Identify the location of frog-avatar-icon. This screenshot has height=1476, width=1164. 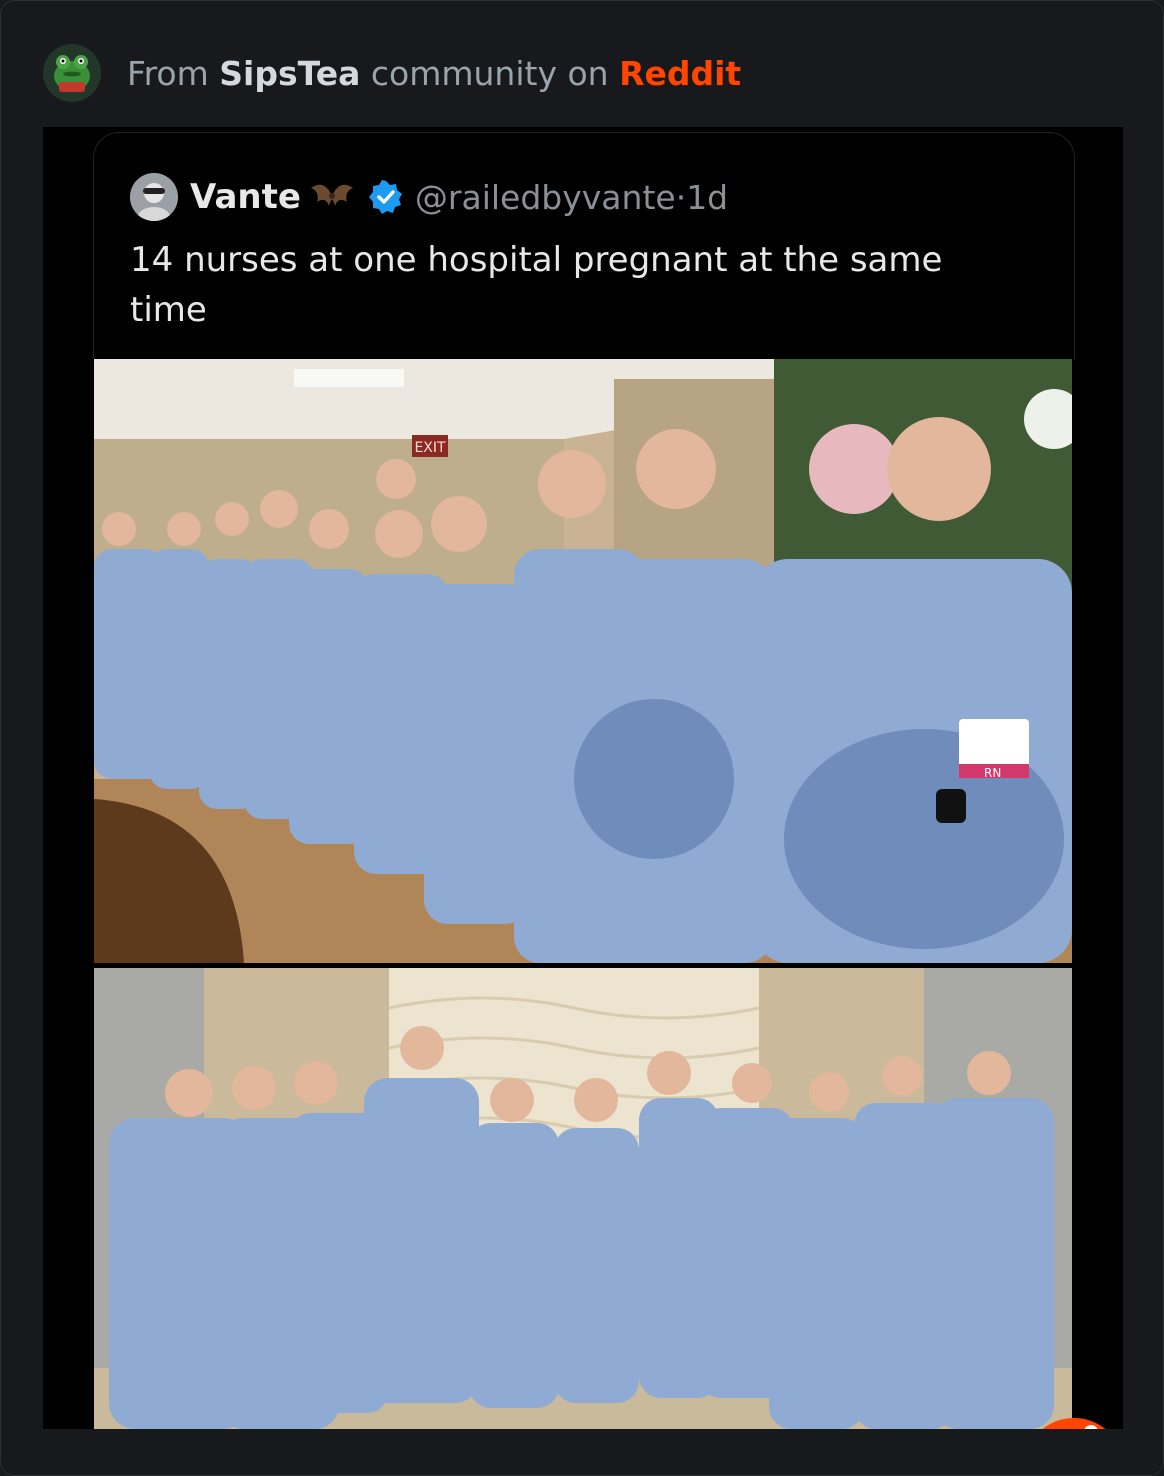
(72, 73).